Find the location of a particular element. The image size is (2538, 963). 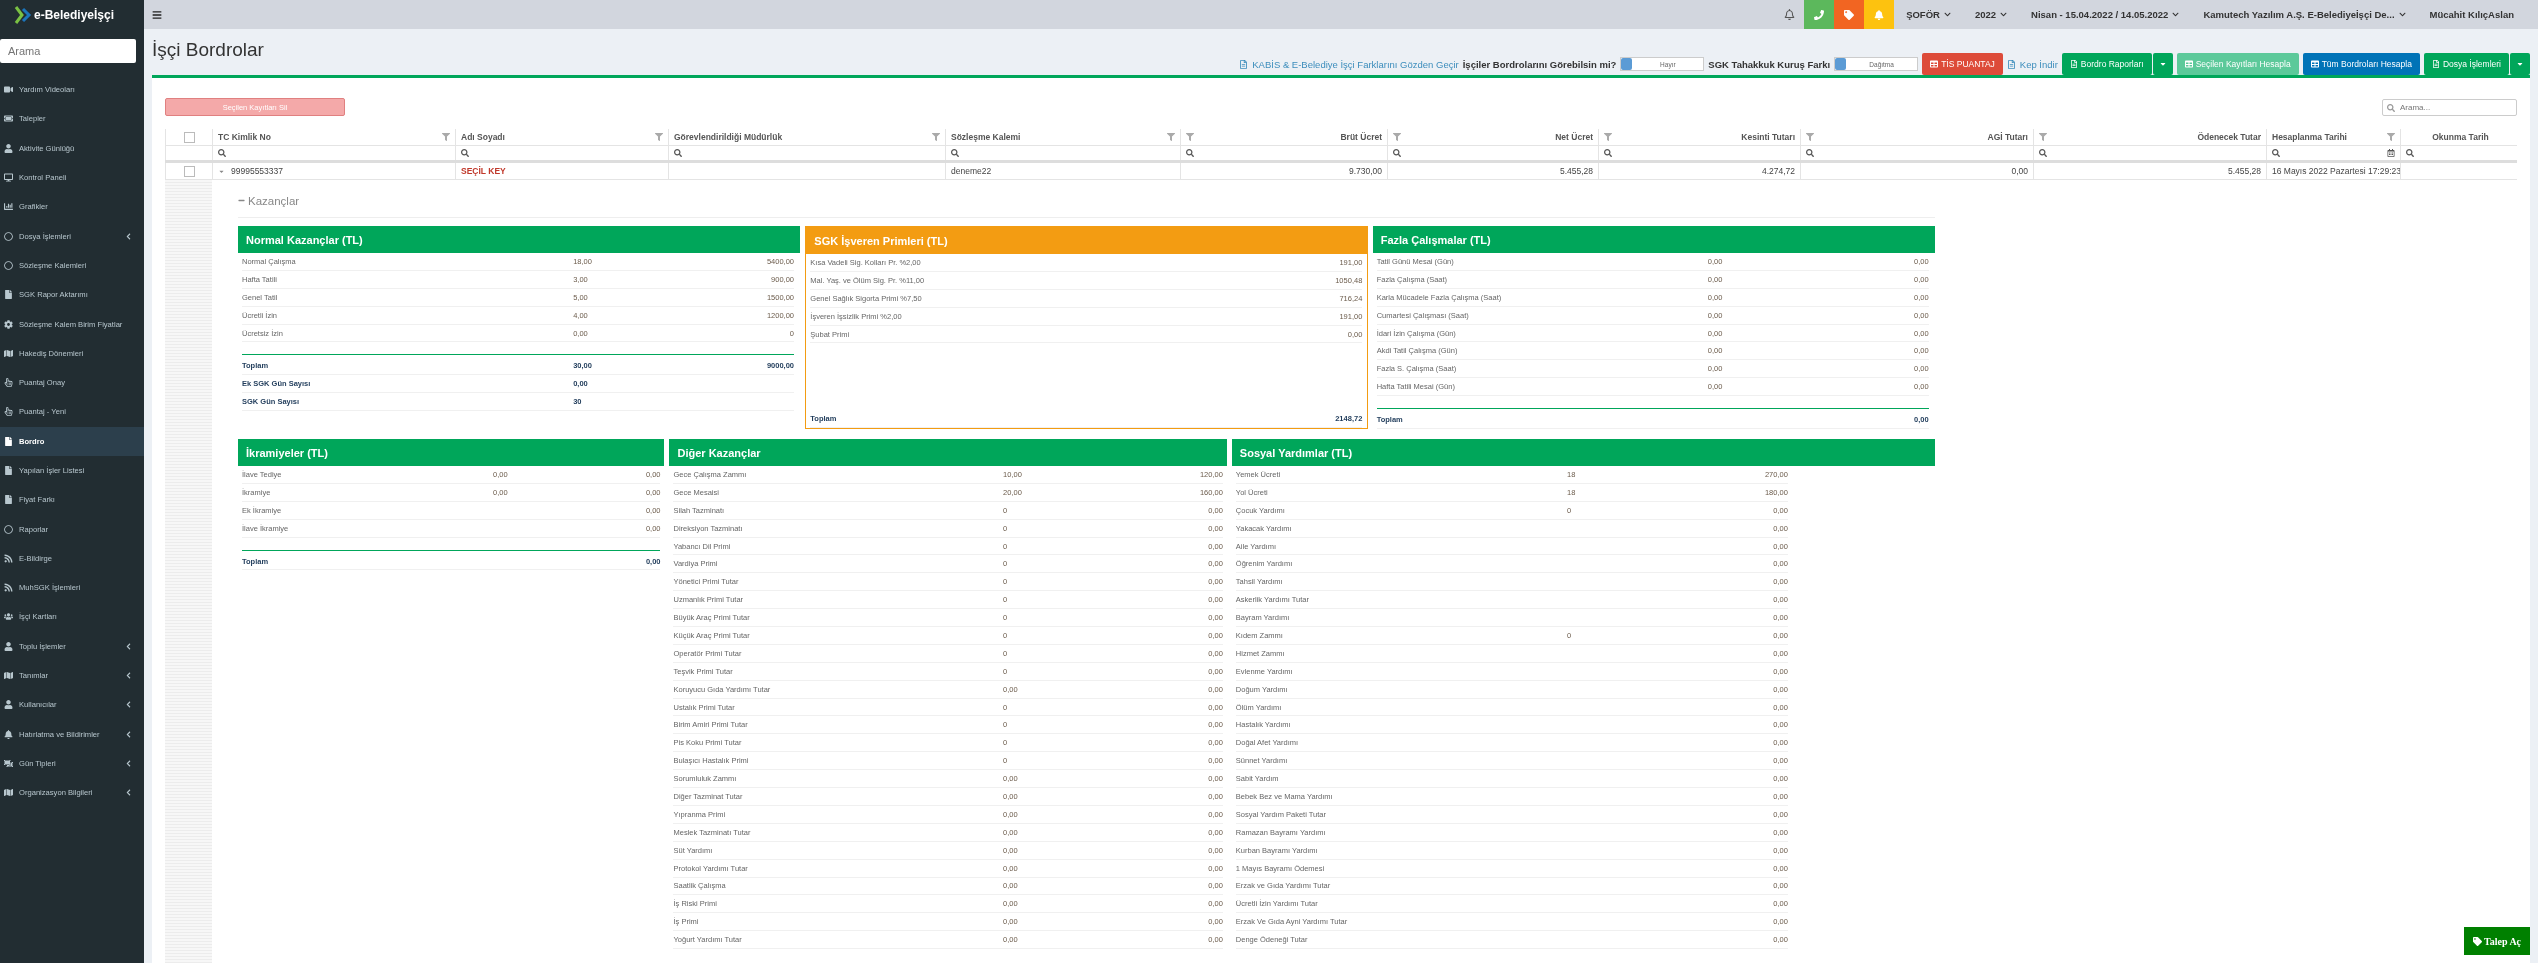

toolbar-button: Tüm Bordroları Hesapla is located at coordinates (2361, 64).